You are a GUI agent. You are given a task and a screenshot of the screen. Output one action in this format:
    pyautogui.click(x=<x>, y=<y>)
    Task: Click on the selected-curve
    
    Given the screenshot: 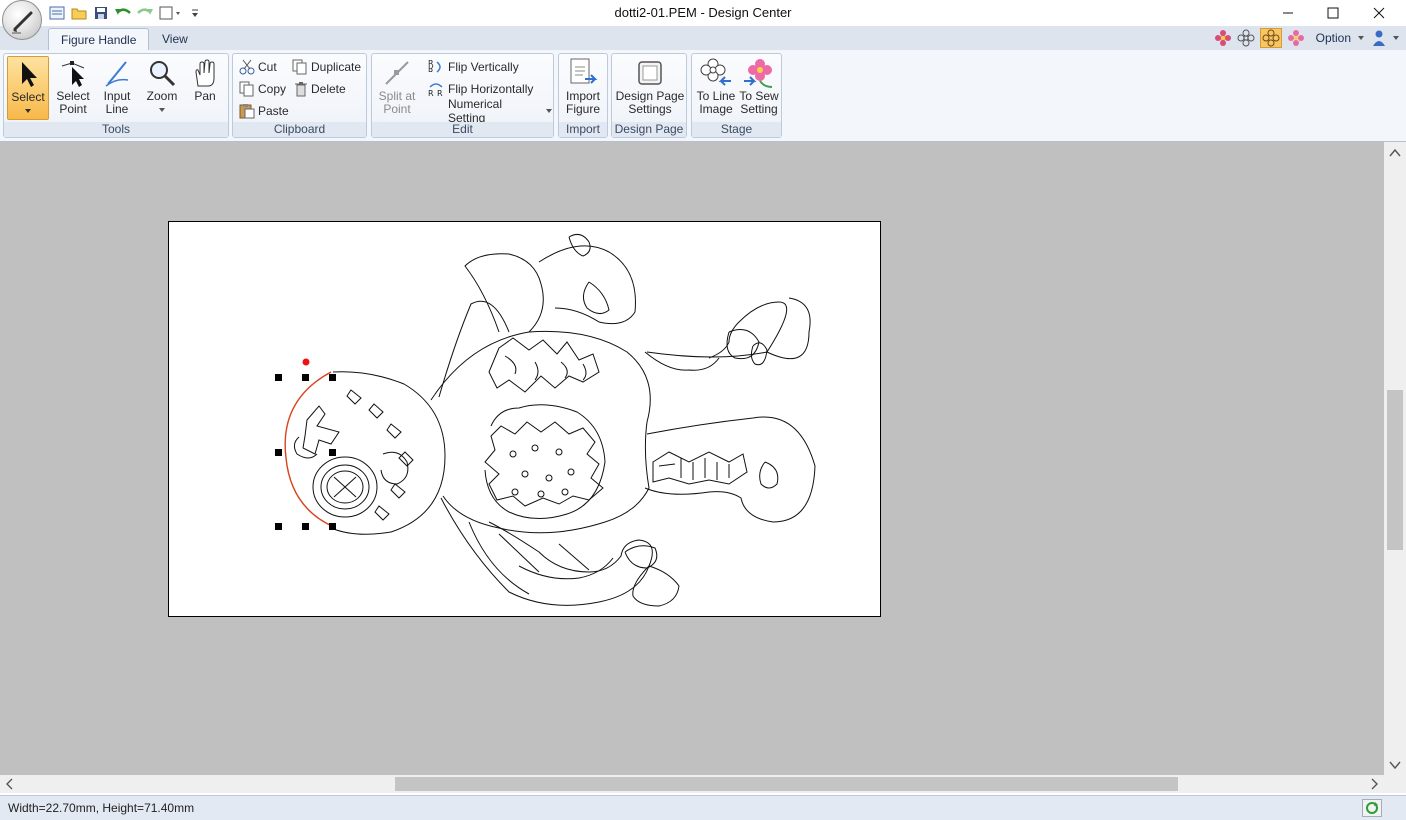 What is the action you would take?
    pyautogui.click(x=309, y=449)
    